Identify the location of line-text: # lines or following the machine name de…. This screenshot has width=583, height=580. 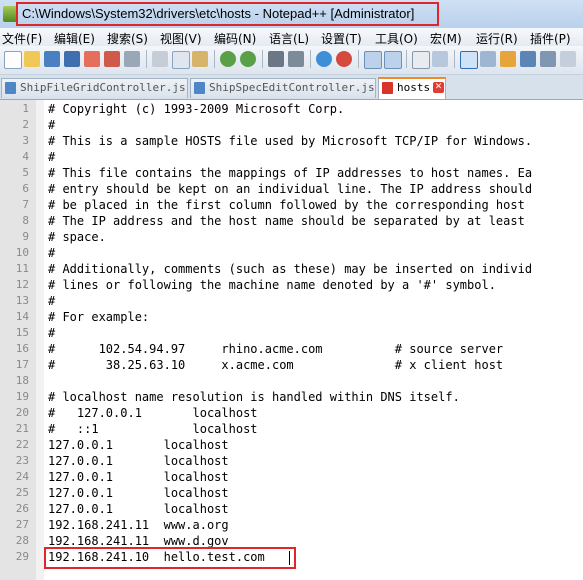
(272, 285).